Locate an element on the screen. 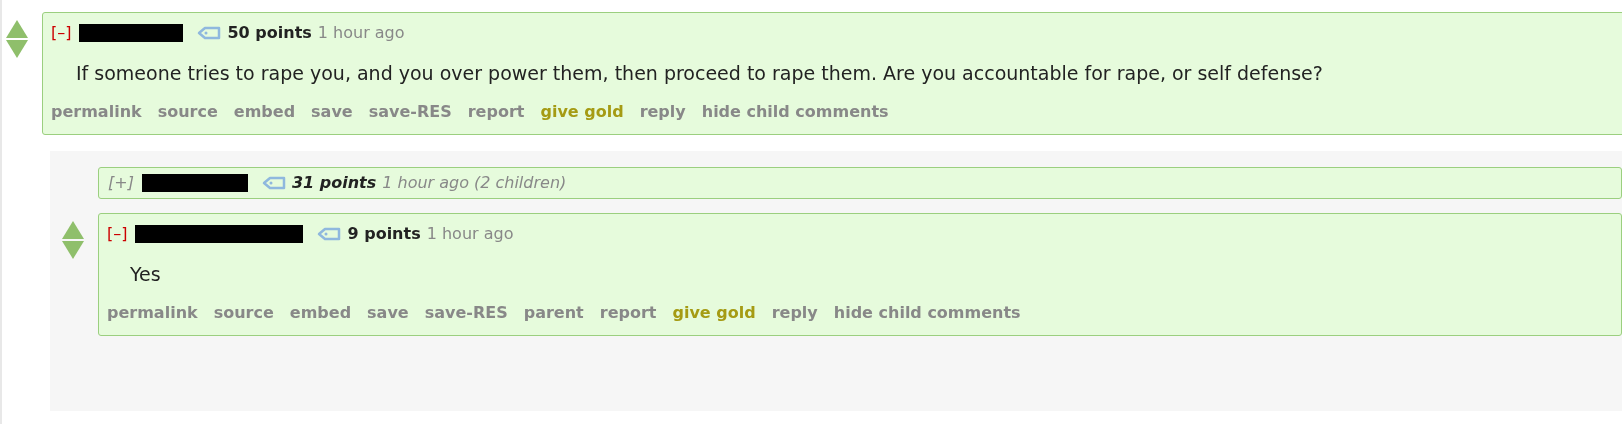  comment-text: Yes is located at coordinates (145, 274).